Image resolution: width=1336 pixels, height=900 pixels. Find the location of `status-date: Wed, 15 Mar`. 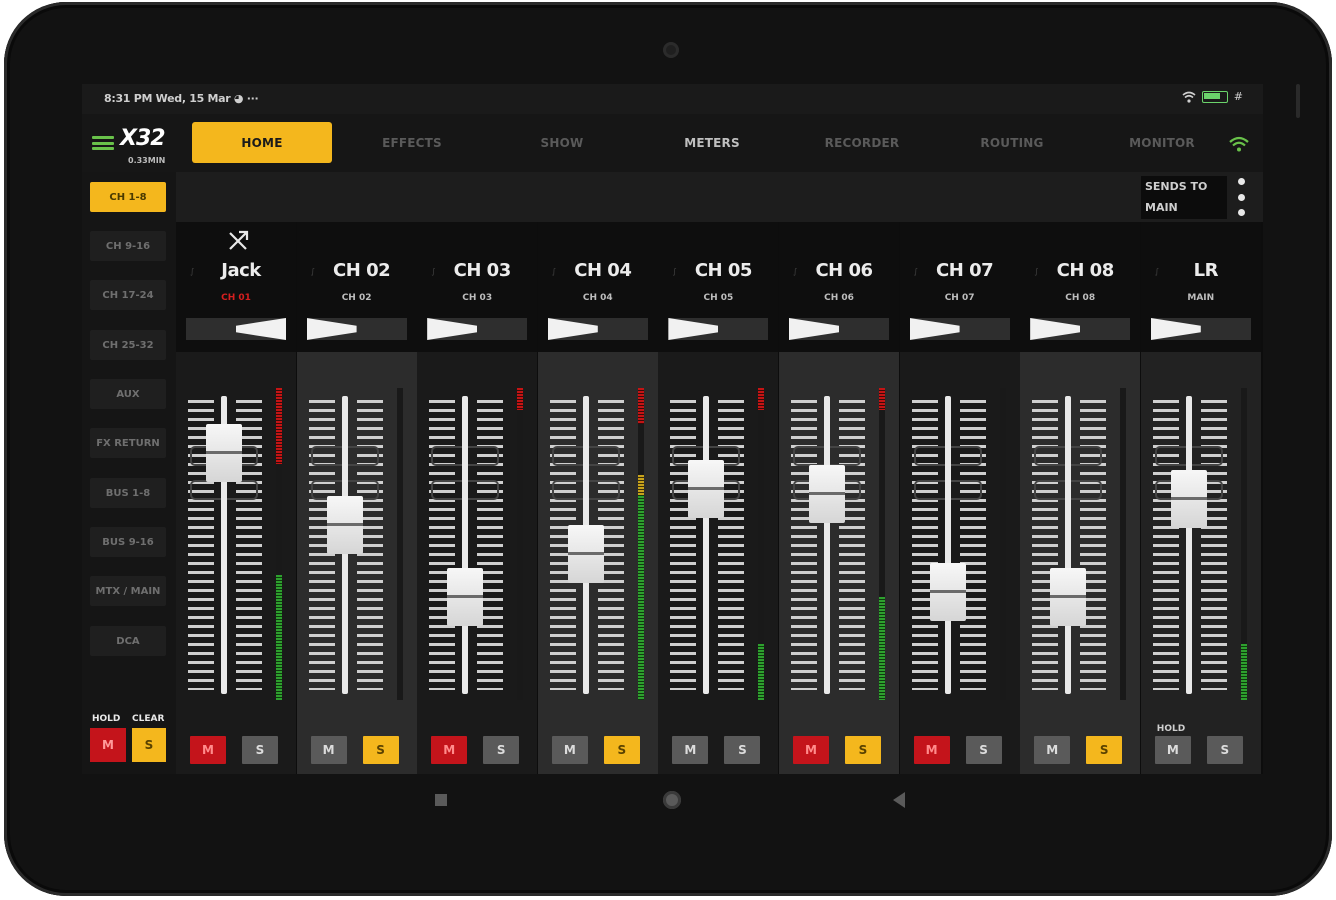

status-date: Wed, 15 Mar is located at coordinates (193, 98).